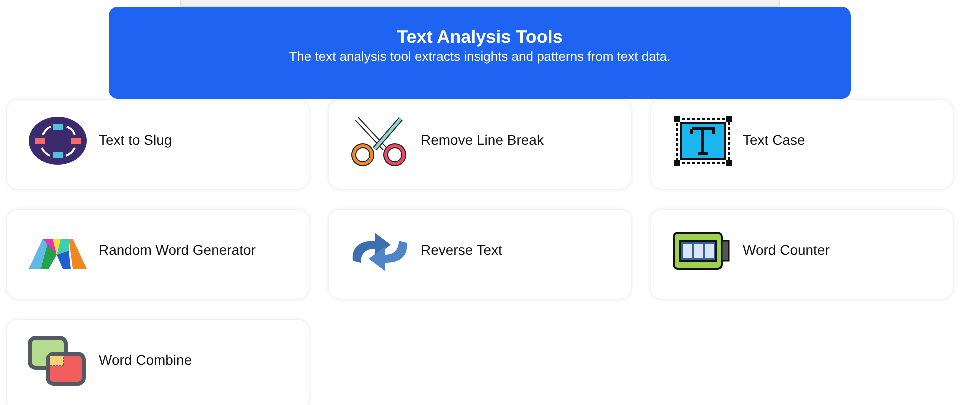  I want to click on cycle-icon, so click(58, 141).